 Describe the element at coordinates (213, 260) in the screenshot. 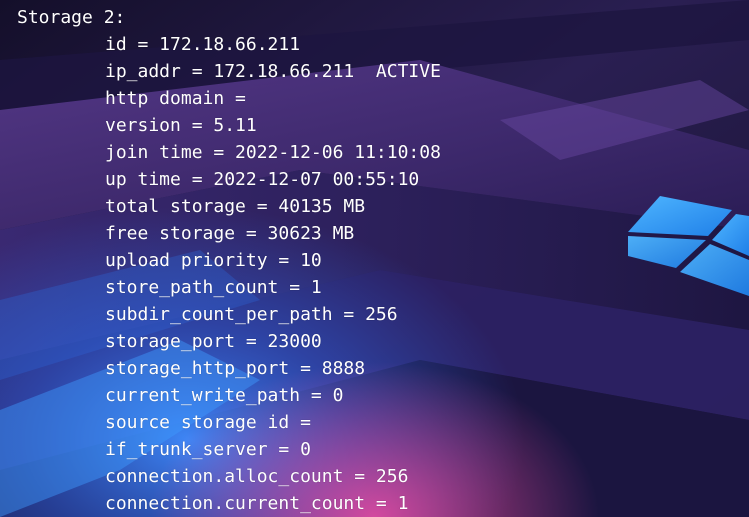

I see `field-line-upload-priority: upload priority = 10` at that location.